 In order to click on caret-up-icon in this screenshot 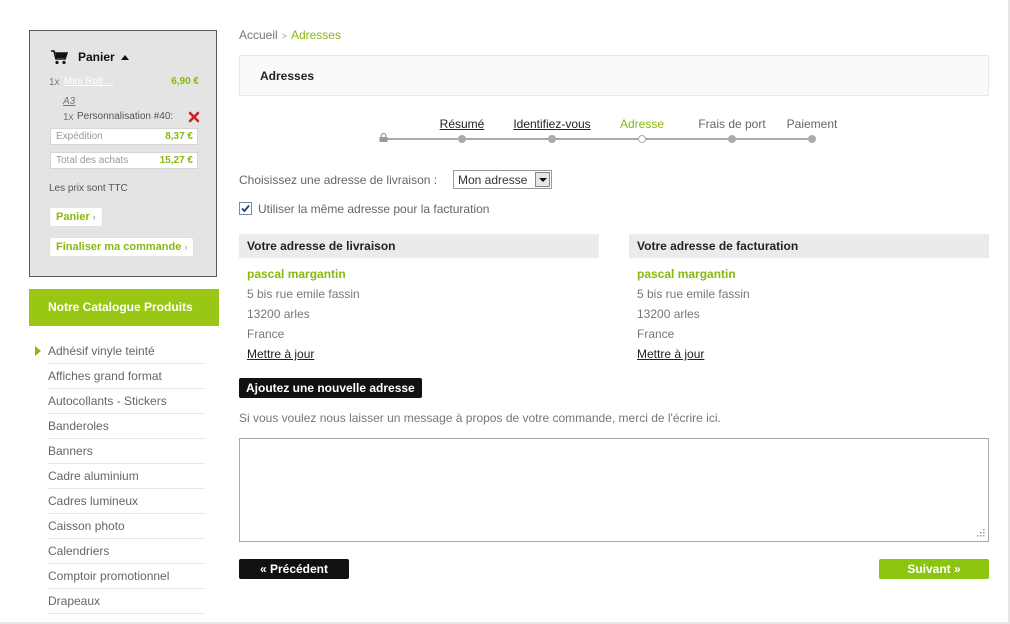, I will do `click(124, 57)`.